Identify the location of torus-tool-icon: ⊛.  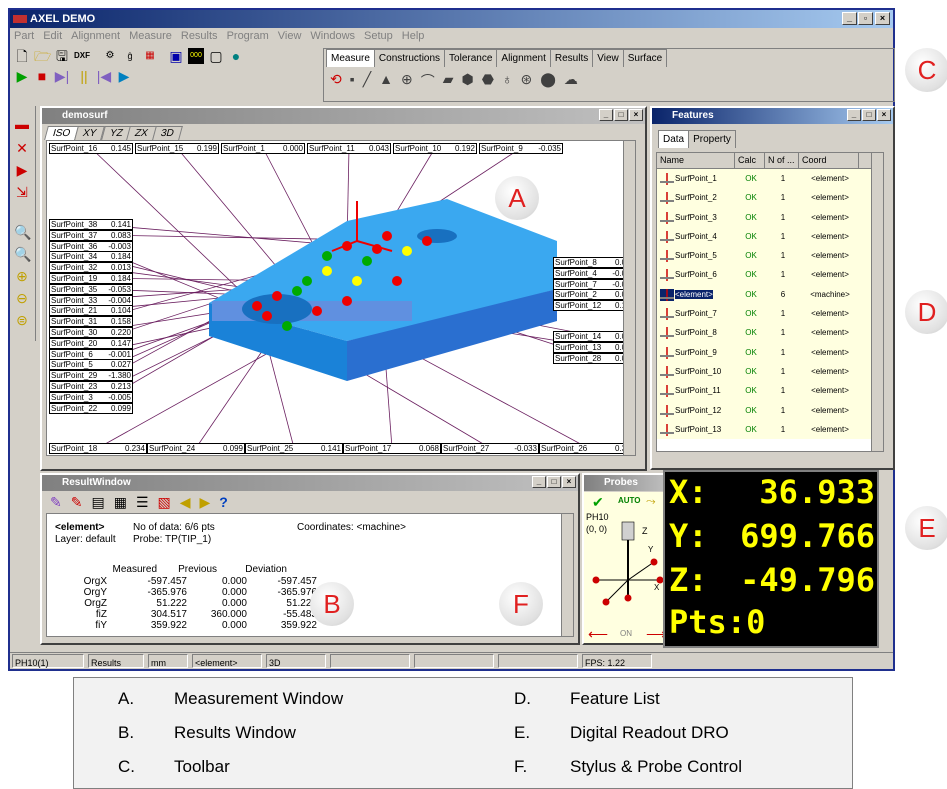
(526, 81).